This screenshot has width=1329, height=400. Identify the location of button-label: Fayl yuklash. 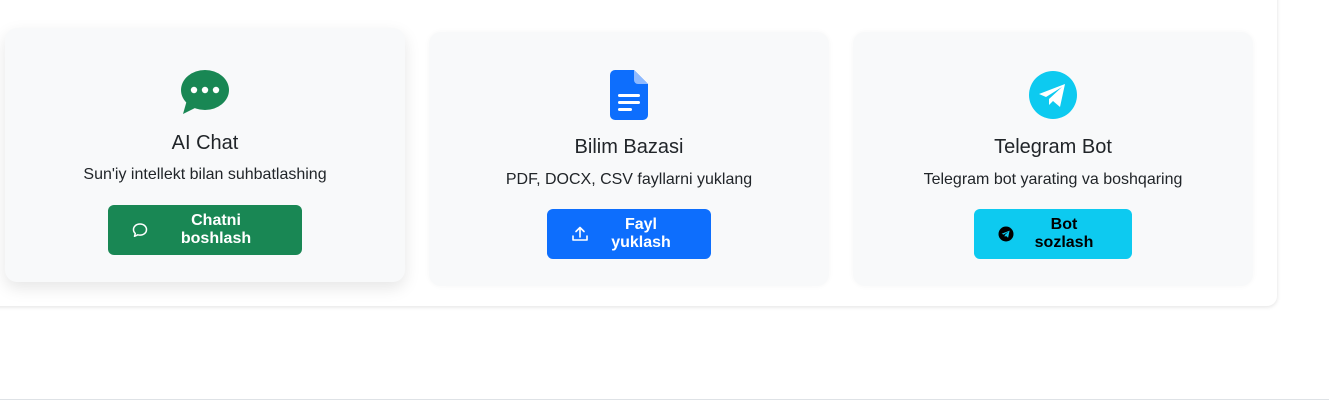
(641, 233).